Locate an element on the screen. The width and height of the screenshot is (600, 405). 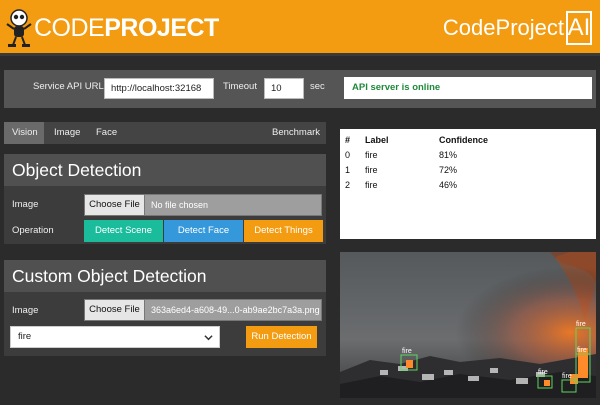
detect-scene-button: Detect Scene is located at coordinates (123, 231).